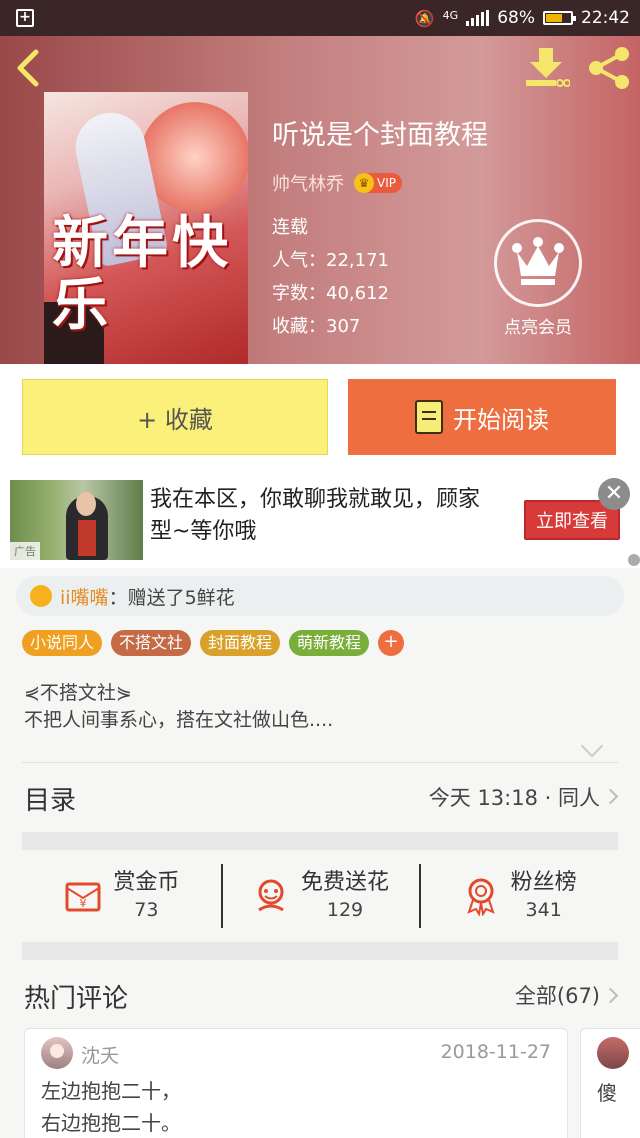 The image size is (640, 1138). What do you see at coordinates (592, 746) in the screenshot?
I see `chevron-down-icon` at bounding box center [592, 746].